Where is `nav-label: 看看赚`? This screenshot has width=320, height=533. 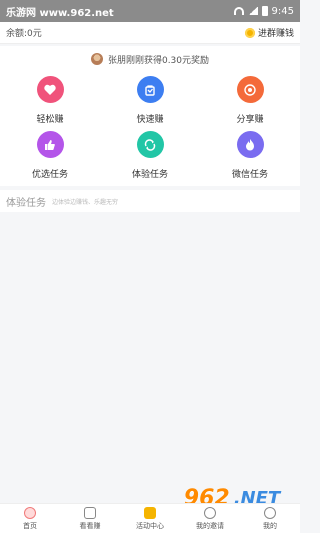 nav-label: 看看赚 is located at coordinates (90, 525).